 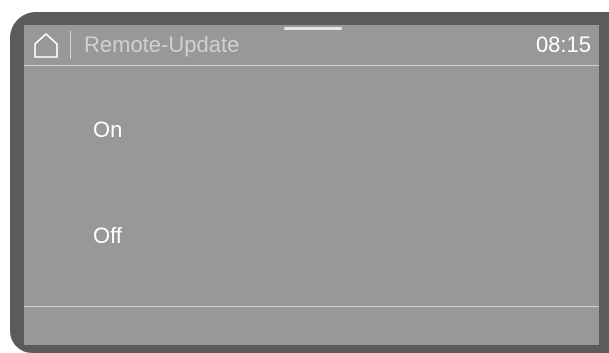 What do you see at coordinates (162, 44) in the screenshot?
I see `page-title: Remote-Update` at bounding box center [162, 44].